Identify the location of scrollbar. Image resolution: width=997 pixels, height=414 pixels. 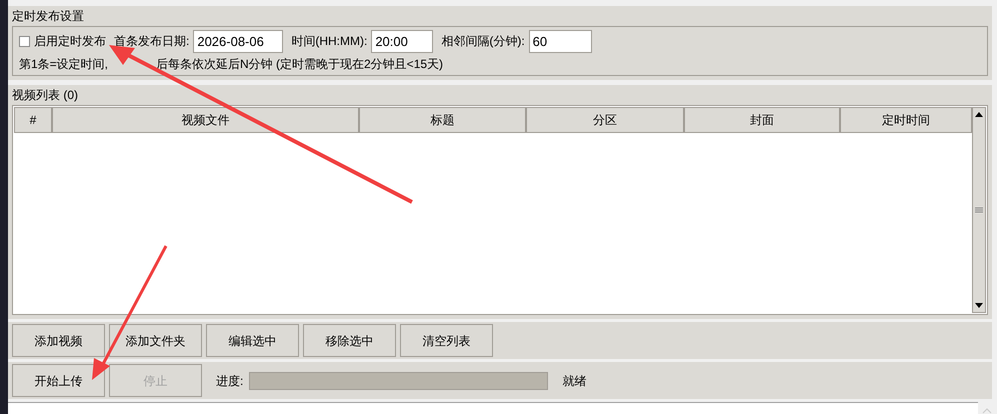
(979, 210).